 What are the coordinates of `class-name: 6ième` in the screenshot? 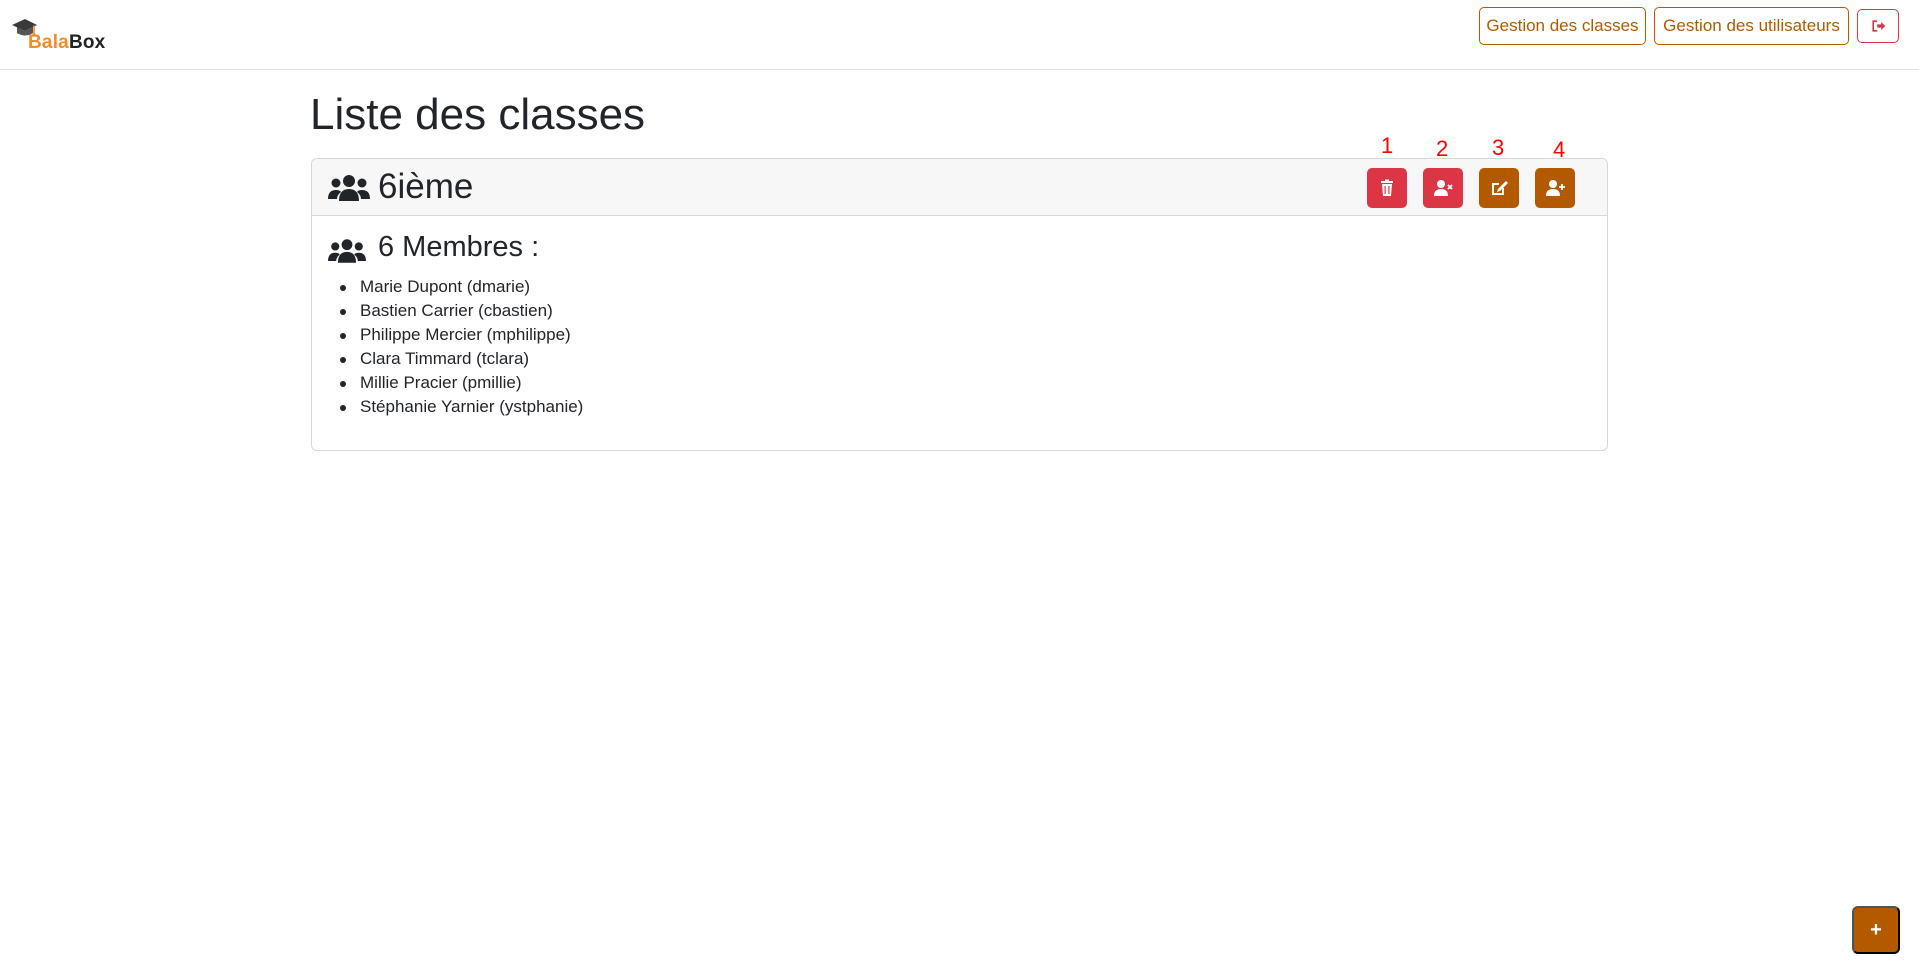 It's located at (426, 186).